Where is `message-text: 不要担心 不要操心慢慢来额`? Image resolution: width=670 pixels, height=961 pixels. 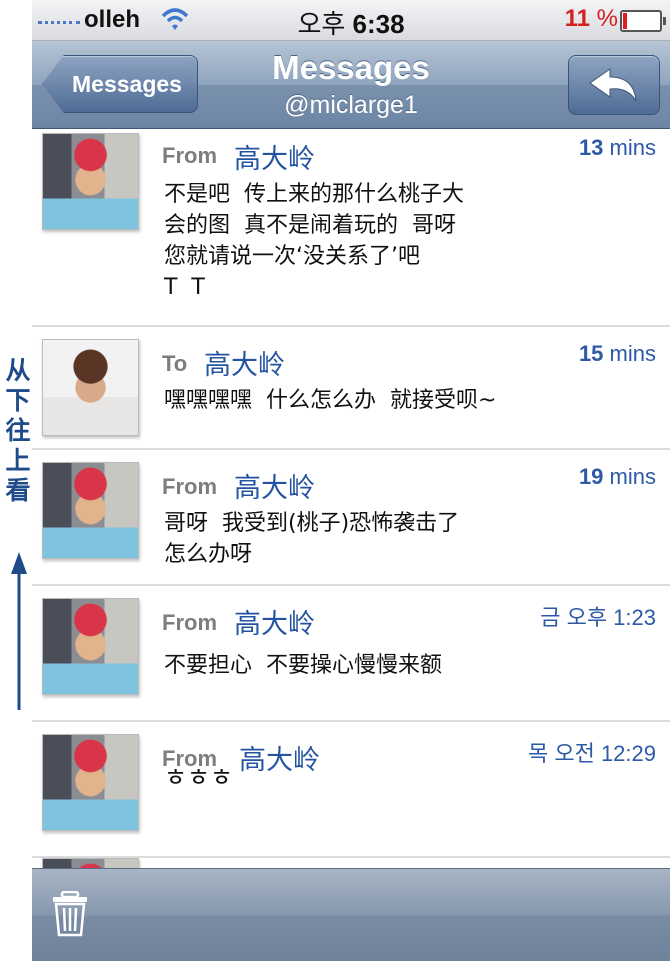
message-text: 不要担心 不要操心慢慢来额 is located at coordinates (303, 665).